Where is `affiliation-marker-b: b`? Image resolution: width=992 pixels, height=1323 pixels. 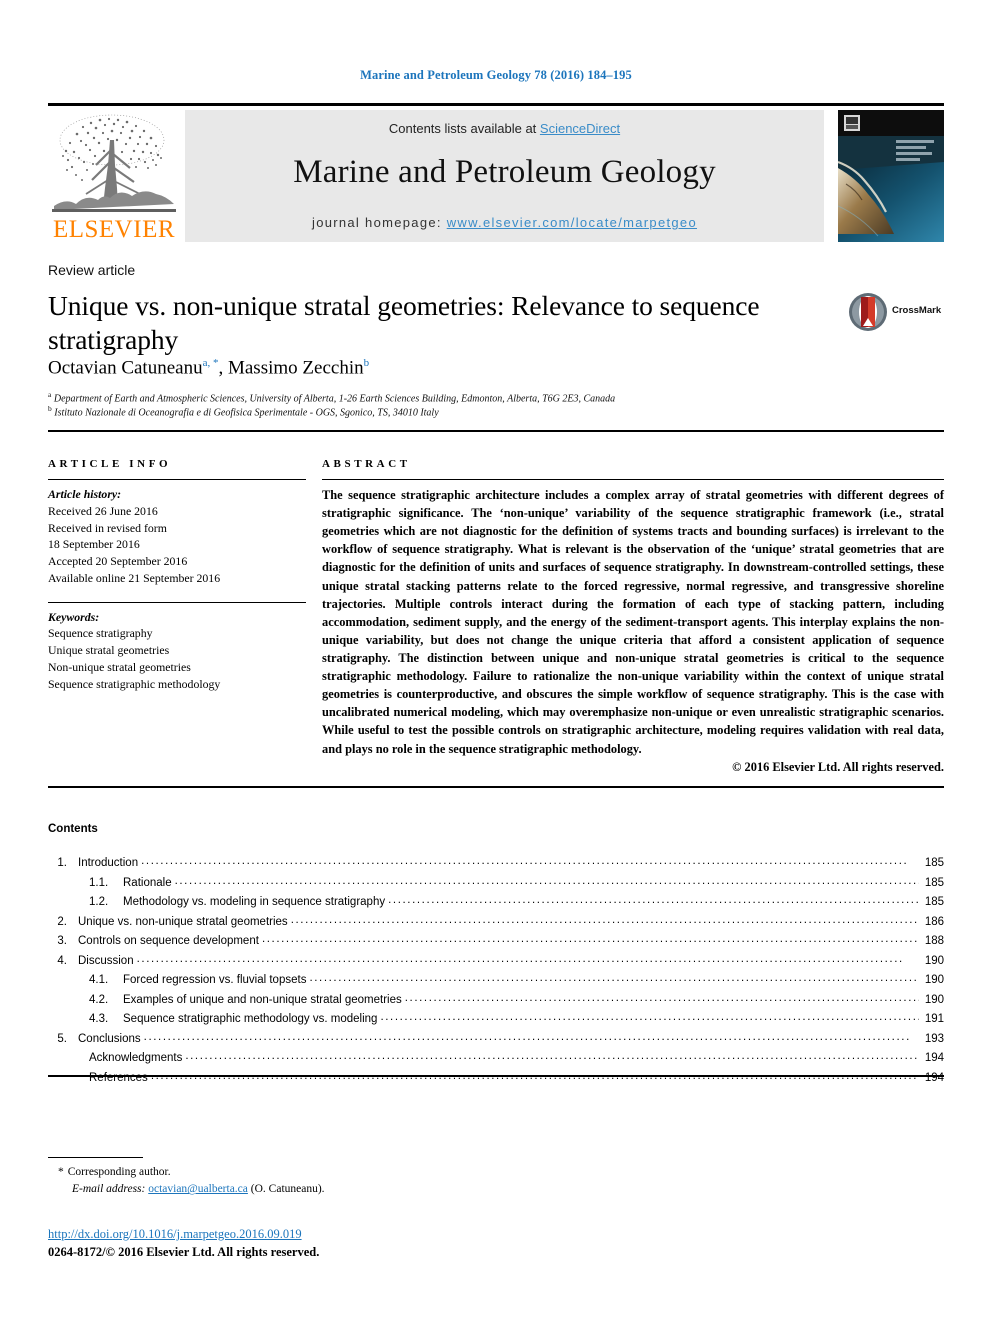
affiliation-marker-b: b is located at coordinates (50, 408).